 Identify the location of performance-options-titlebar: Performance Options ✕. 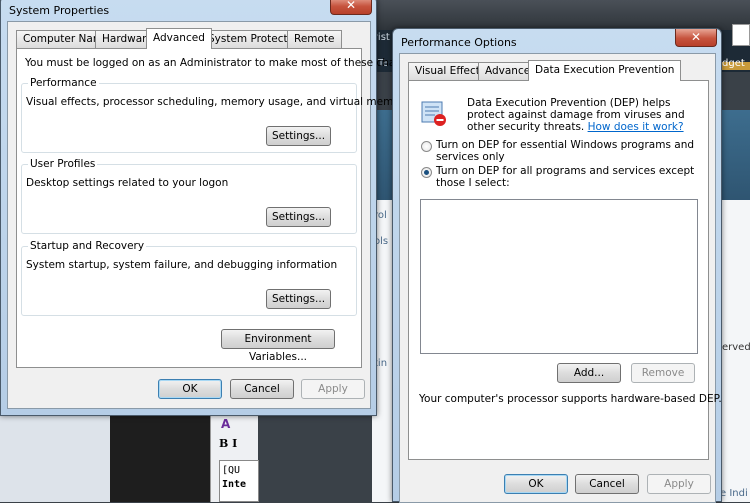
(557, 41).